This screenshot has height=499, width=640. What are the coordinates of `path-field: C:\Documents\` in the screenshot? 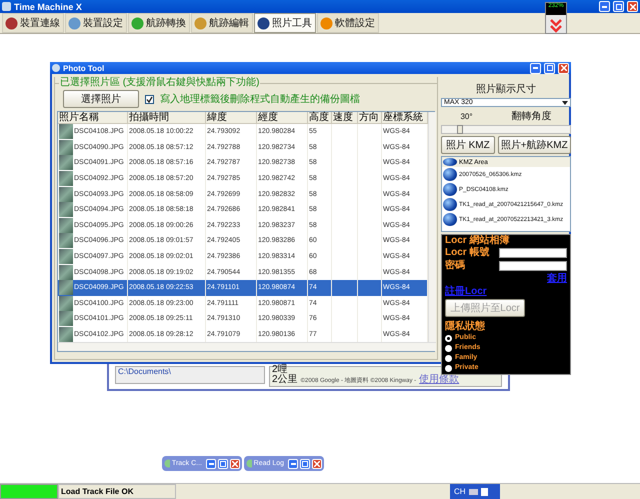 It's located at (190, 375).